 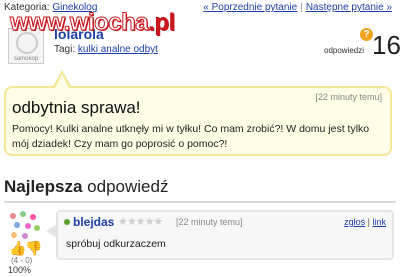 What do you see at coordinates (209, 222) in the screenshot?
I see `answer-time: [22 minuty temu]` at bounding box center [209, 222].